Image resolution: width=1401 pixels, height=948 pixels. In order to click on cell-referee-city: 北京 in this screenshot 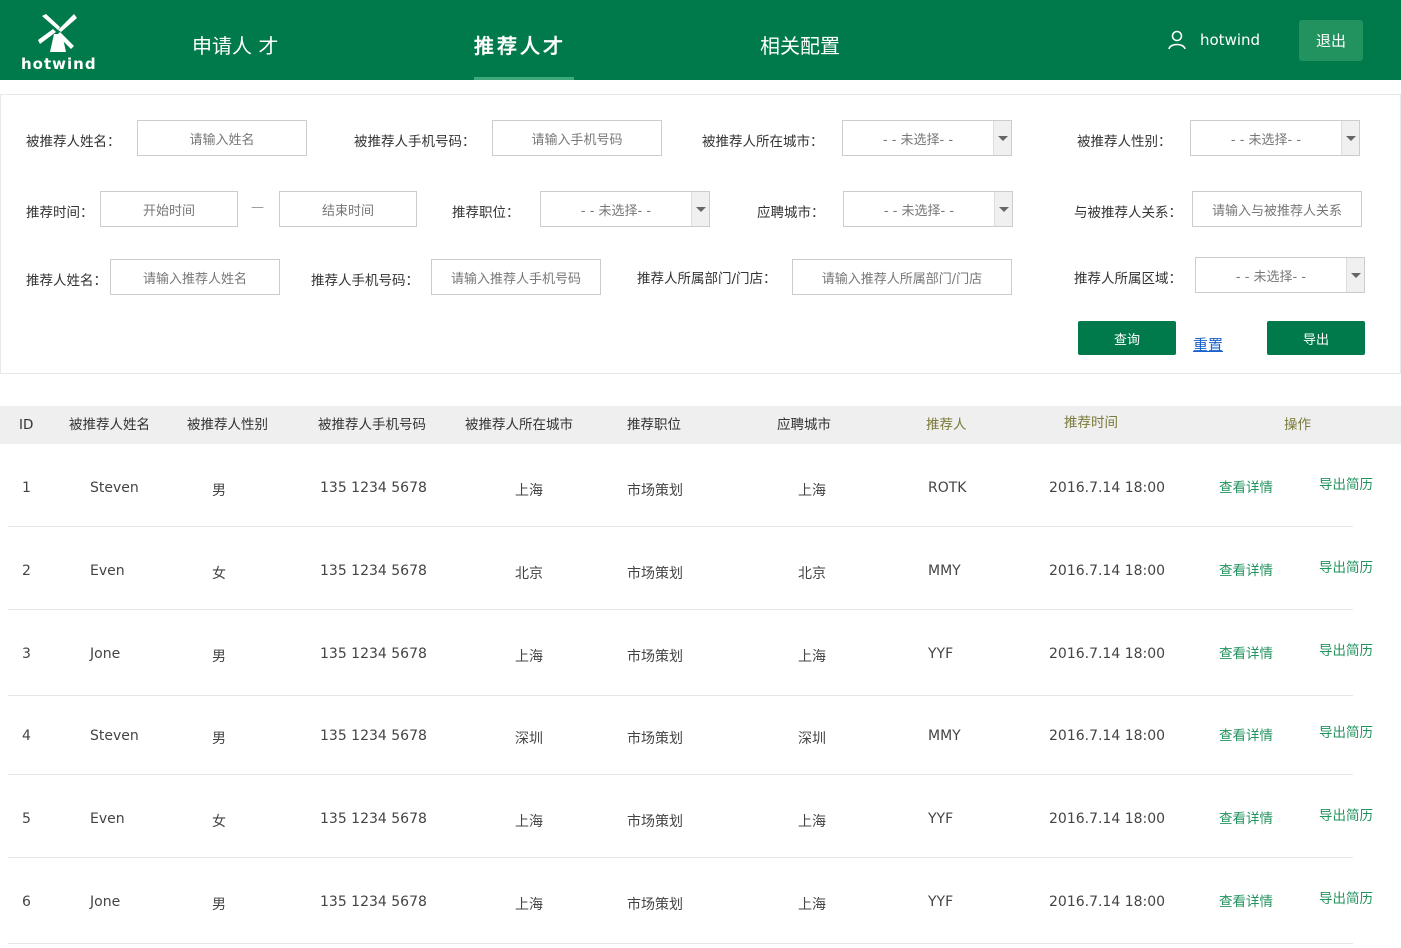, I will do `click(529, 574)`.